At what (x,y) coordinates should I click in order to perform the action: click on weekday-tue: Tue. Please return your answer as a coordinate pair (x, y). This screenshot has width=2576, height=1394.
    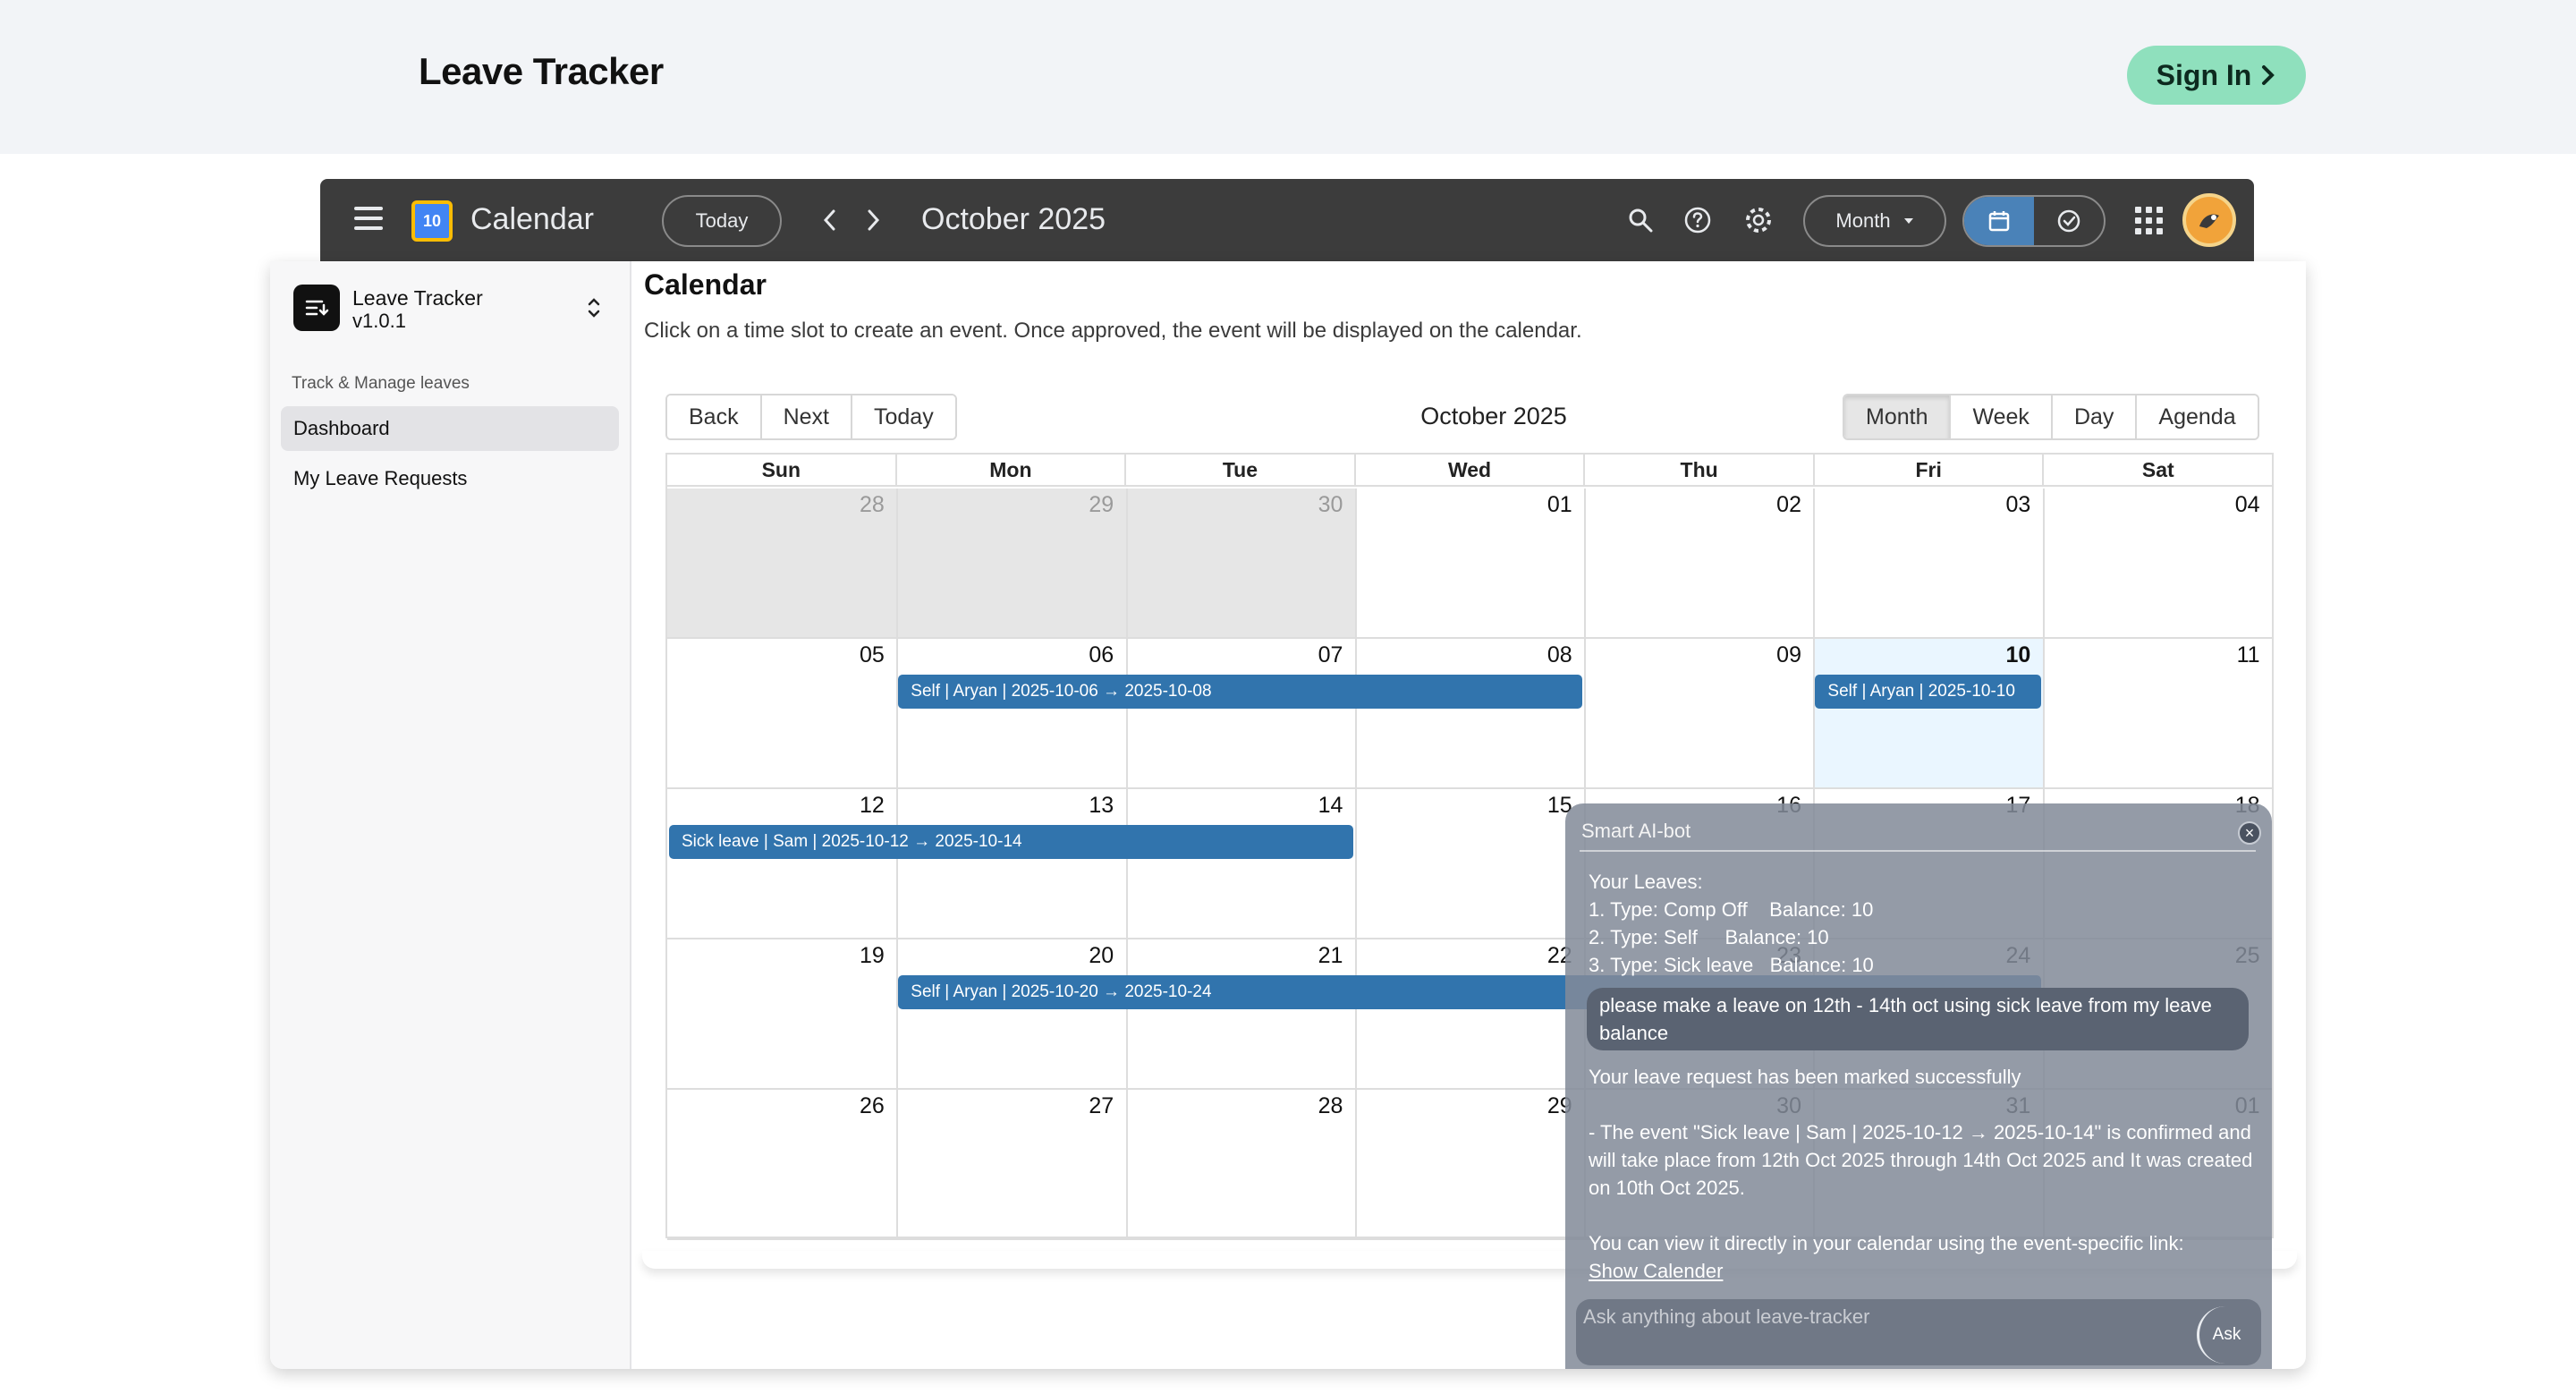
    Looking at the image, I should click on (1239, 470).